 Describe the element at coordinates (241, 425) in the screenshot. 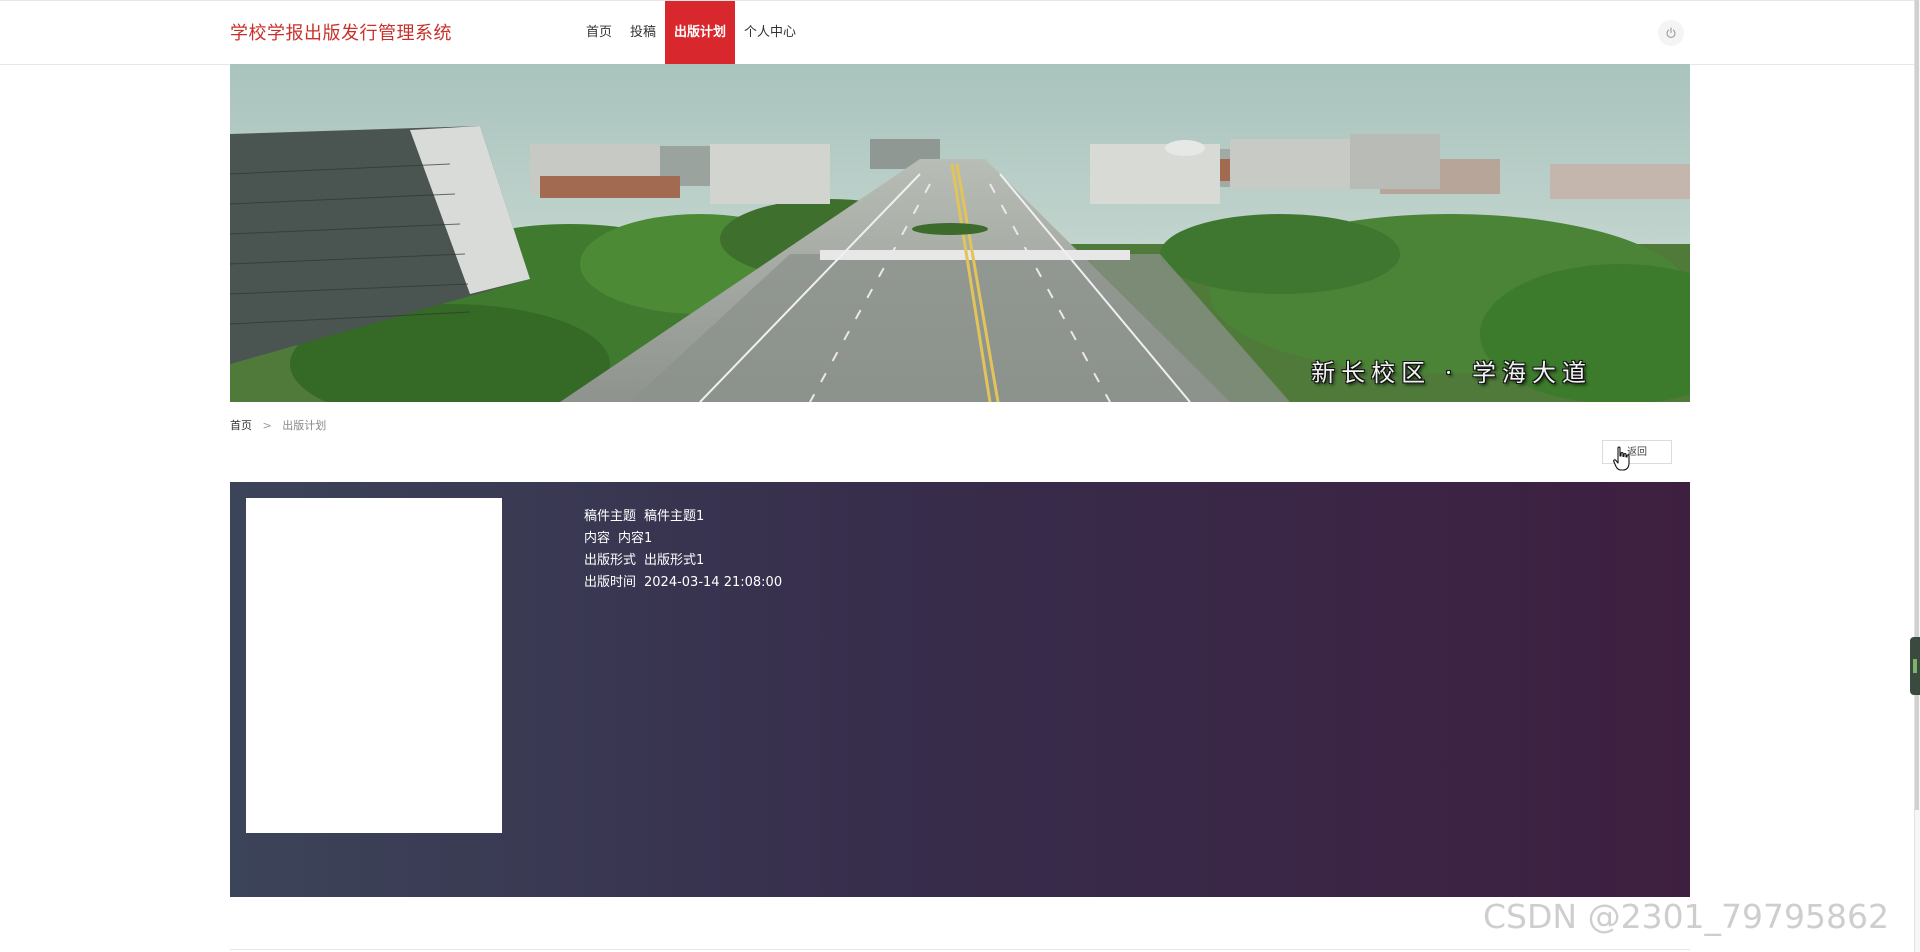

I see `breadcrumb-home-link: 首页` at that location.